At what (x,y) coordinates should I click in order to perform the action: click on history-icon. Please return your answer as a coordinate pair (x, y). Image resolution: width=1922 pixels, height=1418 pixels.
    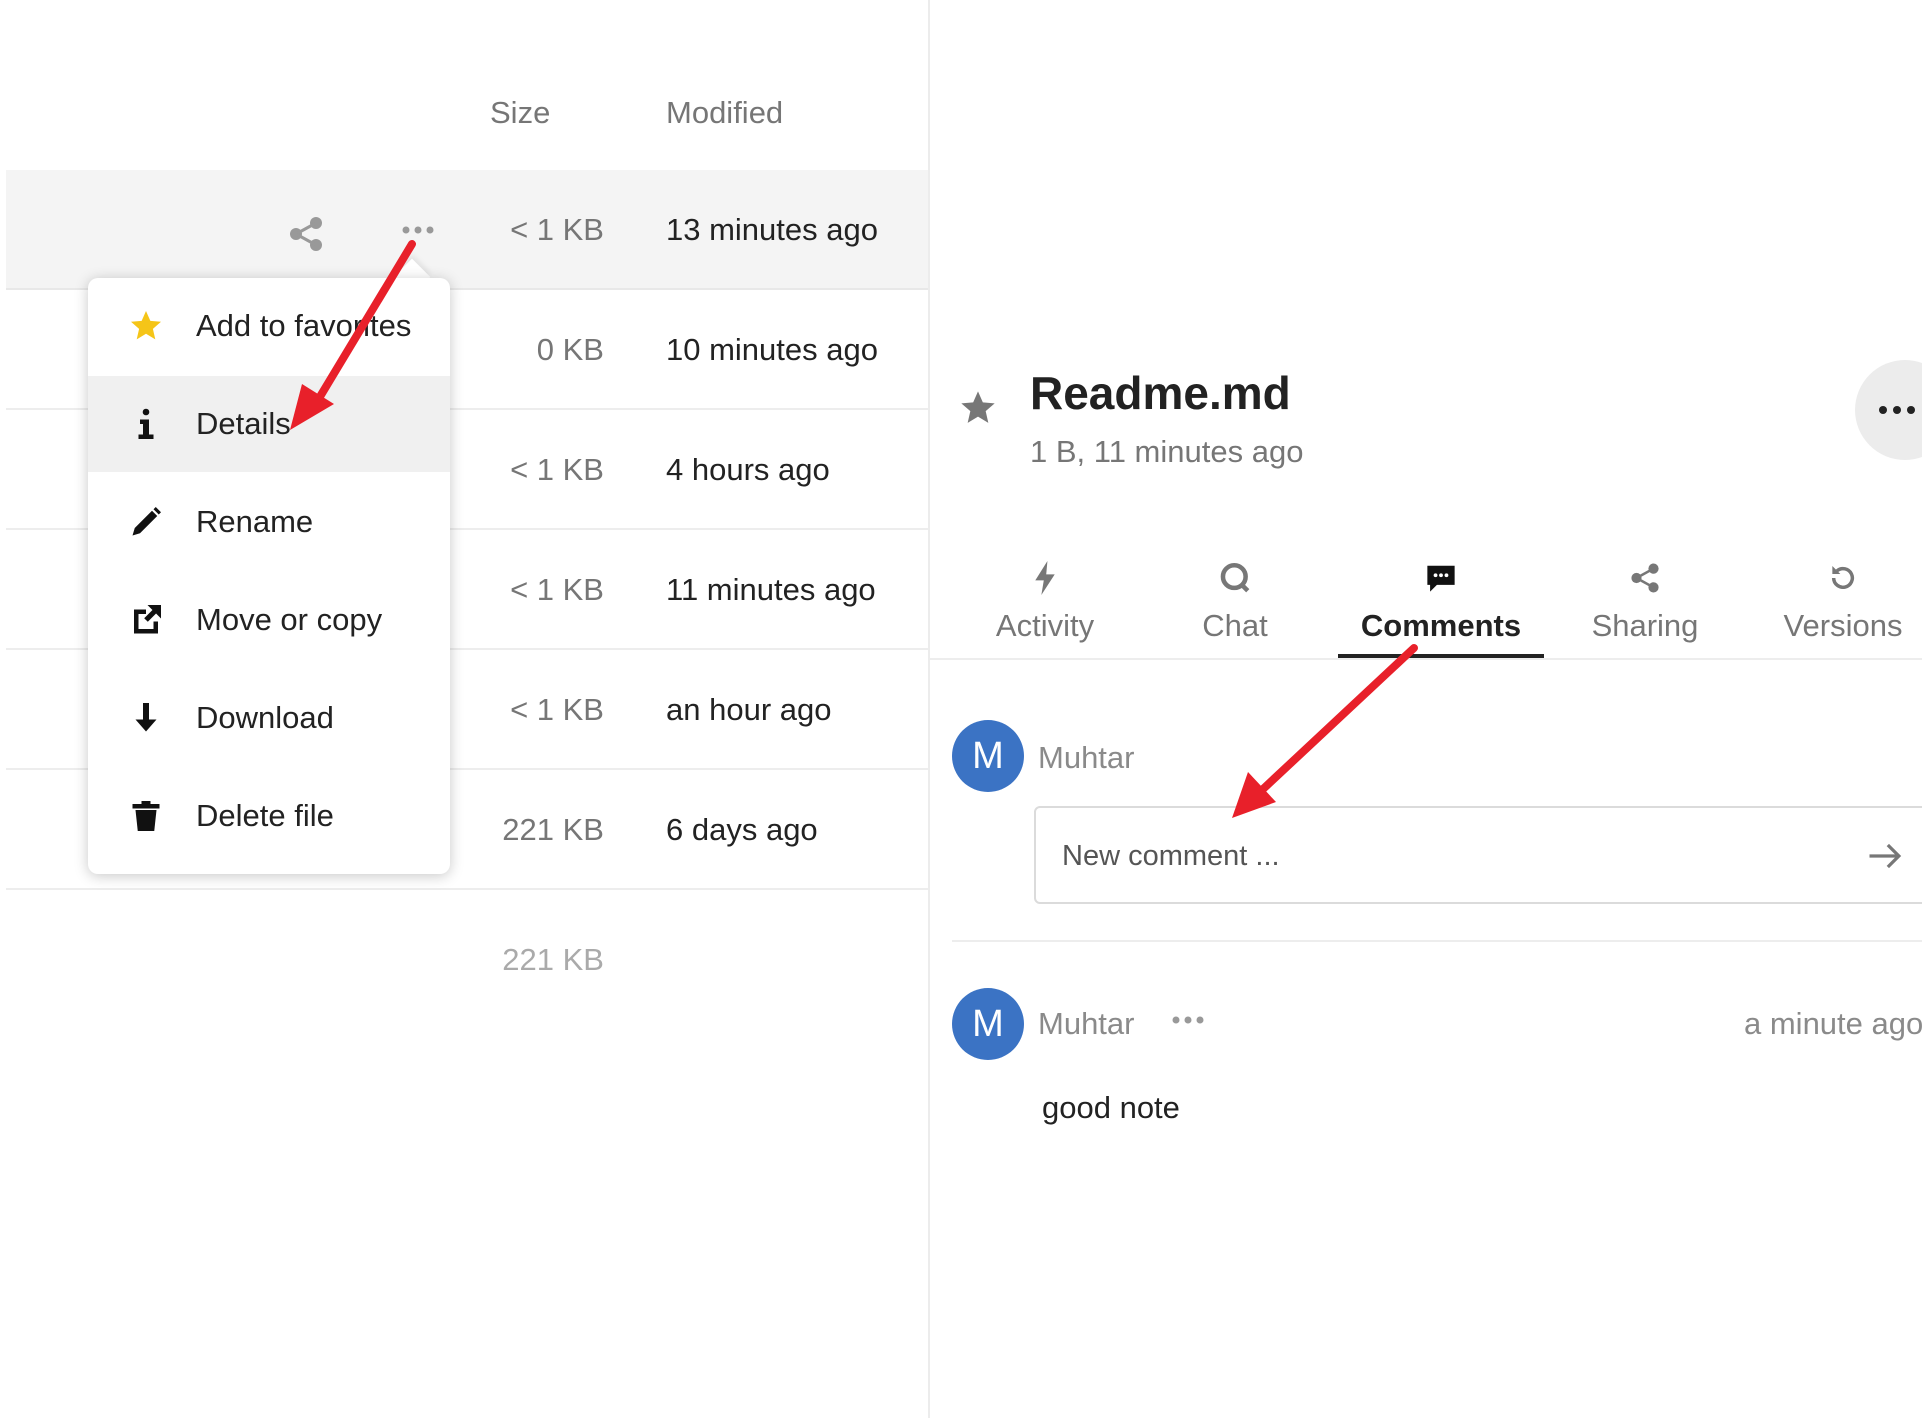
    Looking at the image, I should click on (1843, 577).